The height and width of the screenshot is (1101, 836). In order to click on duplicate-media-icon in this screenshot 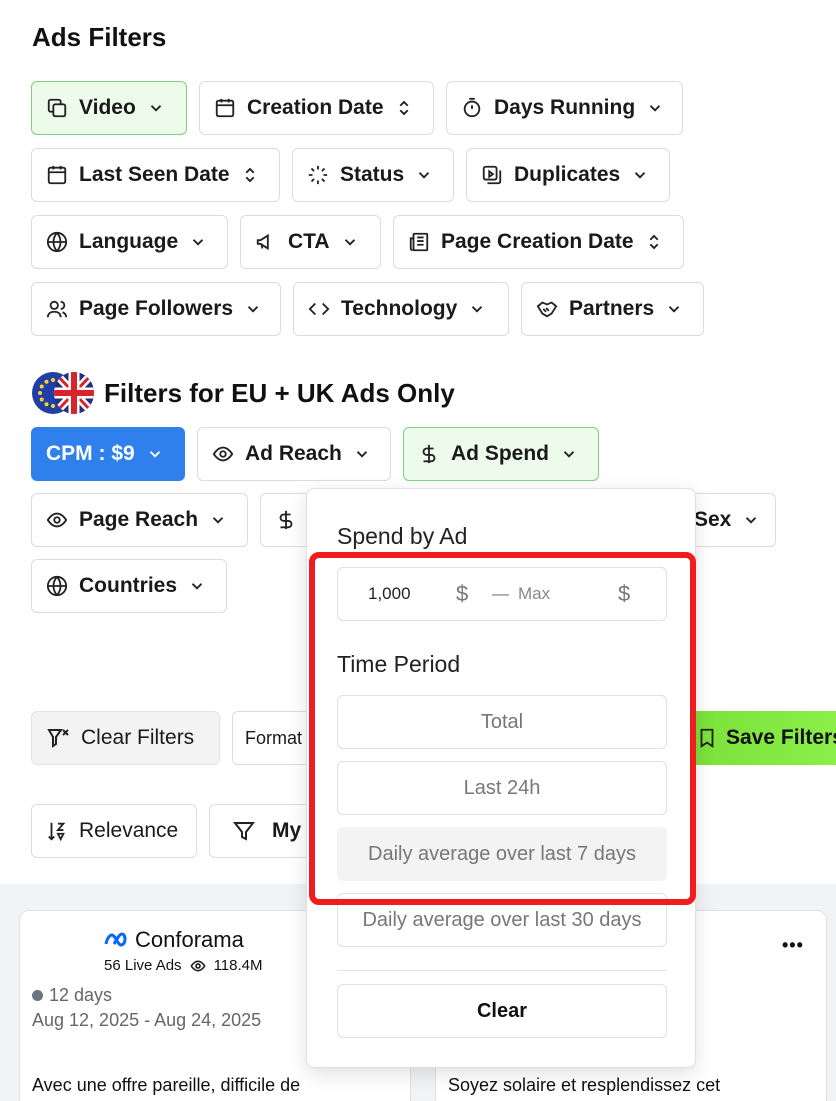, I will do `click(492, 175)`.